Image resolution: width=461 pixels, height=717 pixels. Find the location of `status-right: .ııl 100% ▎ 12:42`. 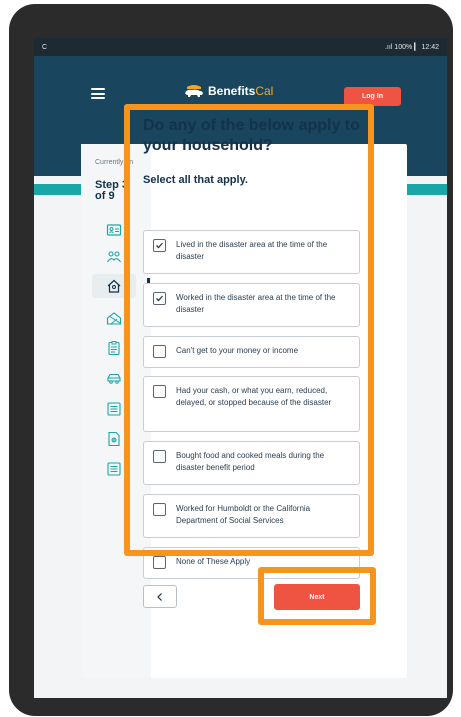

status-right: .ııl 100% ▎ 12:42 is located at coordinates (411, 47).